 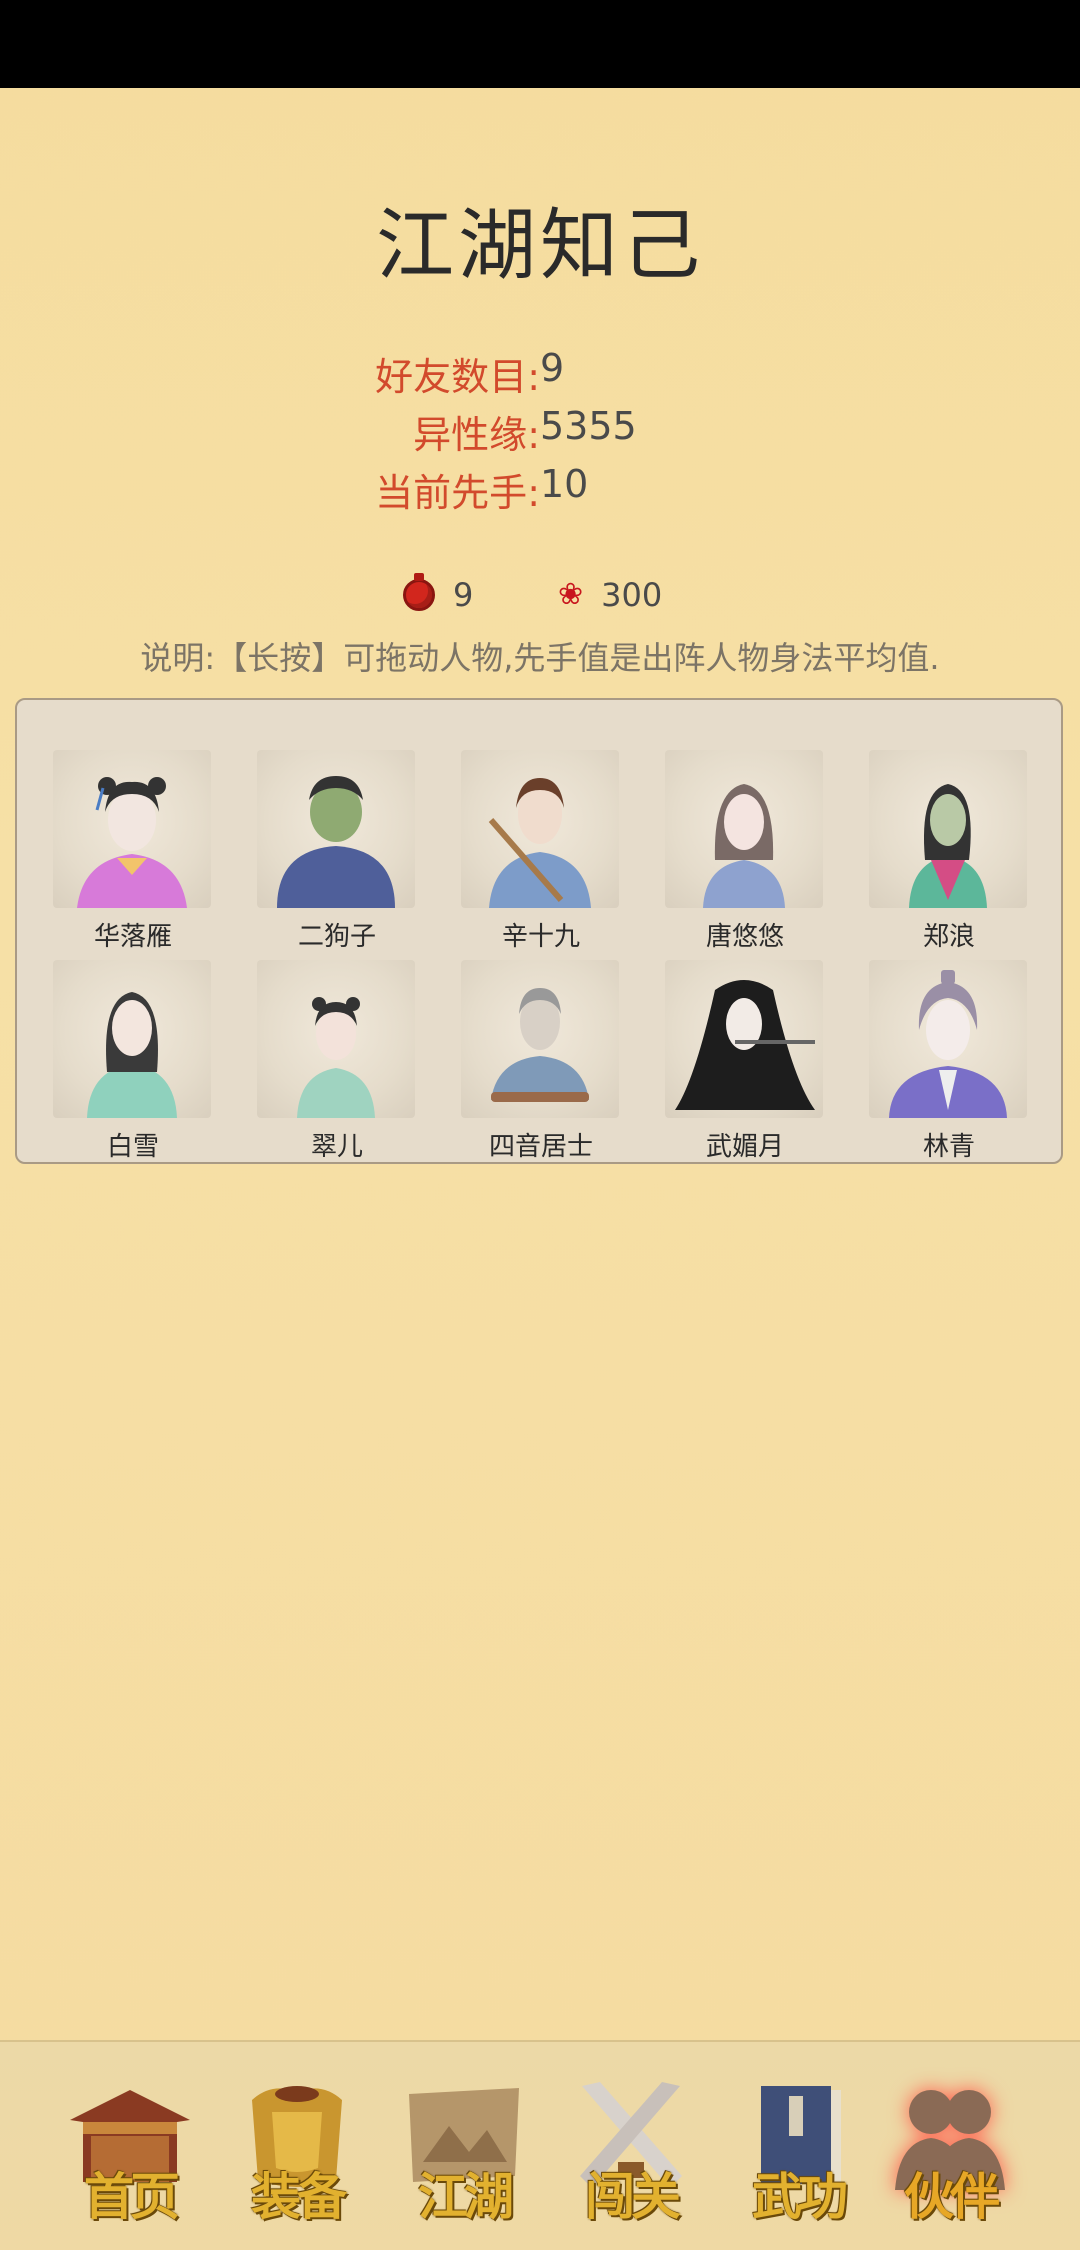 What do you see at coordinates (132, 1147) in the screenshot?
I see `character-name: 白雪` at bounding box center [132, 1147].